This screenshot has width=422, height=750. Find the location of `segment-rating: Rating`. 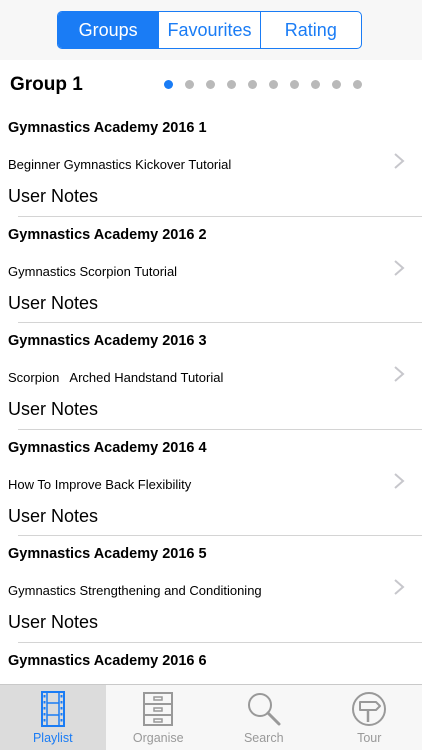

segment-rating: Rating is located at coordinates (310, 30).